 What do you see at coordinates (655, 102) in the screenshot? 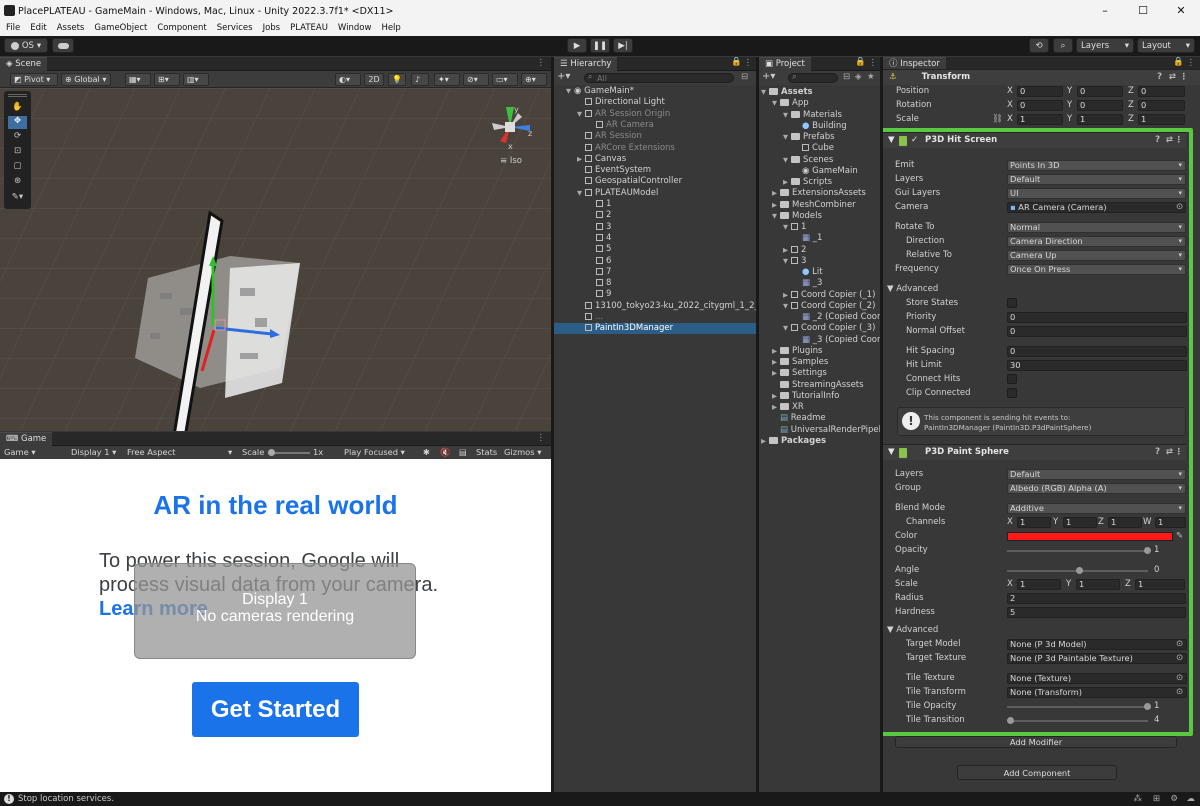
I see `hierarchy-item: Directional Light` at bounding box center [655, 102].